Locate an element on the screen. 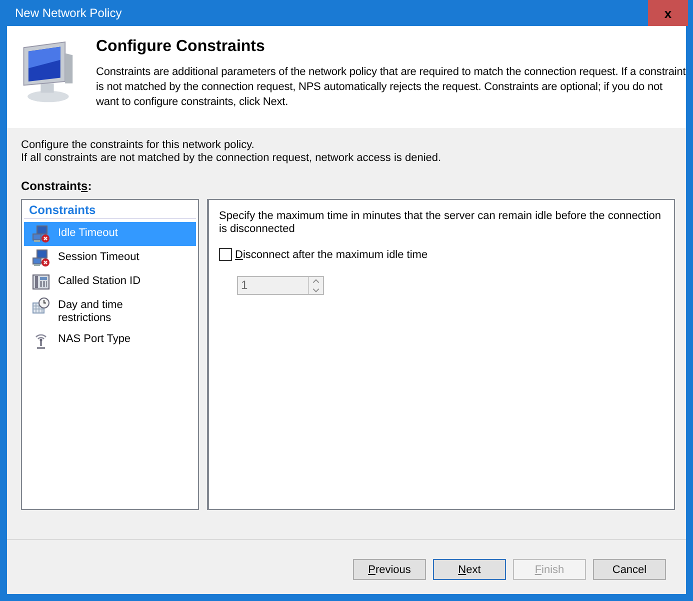  window-title: New Network Policy is located at coordinates (68, 13).